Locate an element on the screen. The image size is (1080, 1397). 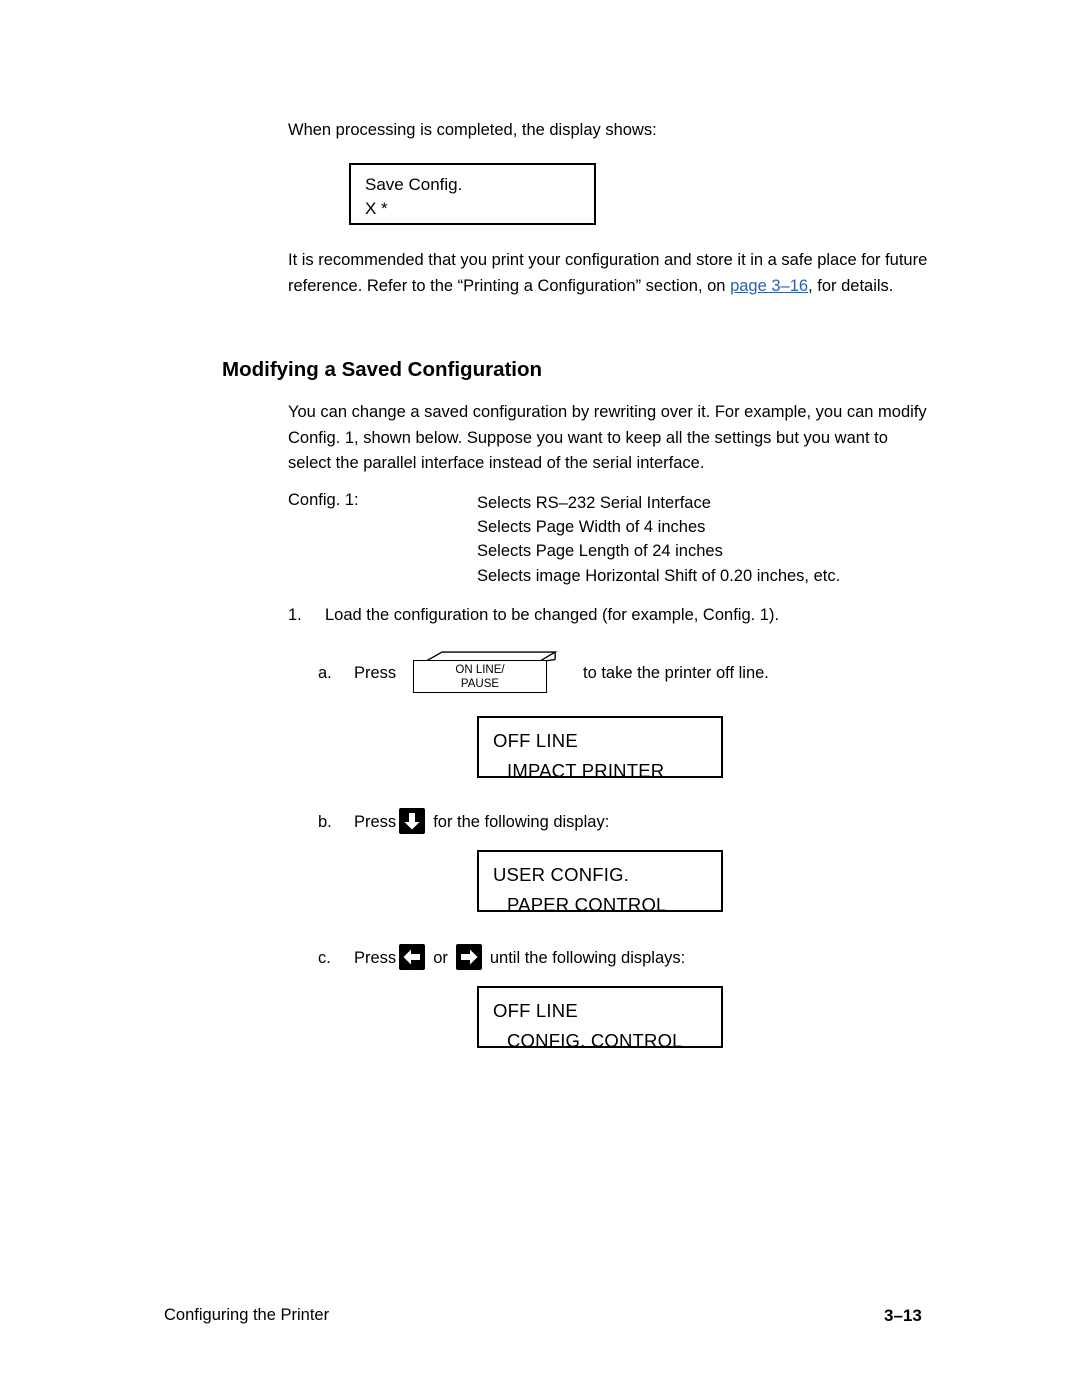
config-list-item: Selects Page Width of 4 inches is located at coordinates (591, 527).